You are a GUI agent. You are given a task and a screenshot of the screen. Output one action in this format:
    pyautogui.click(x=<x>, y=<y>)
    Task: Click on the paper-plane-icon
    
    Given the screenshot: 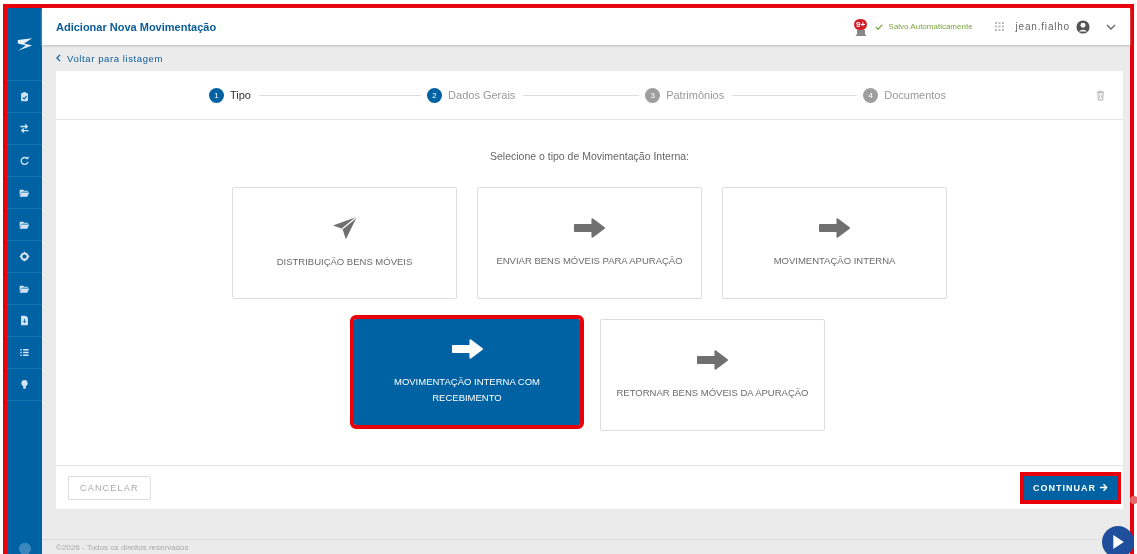 What is the action you would take?
    pyautogui.click(x=344, y=228)
    